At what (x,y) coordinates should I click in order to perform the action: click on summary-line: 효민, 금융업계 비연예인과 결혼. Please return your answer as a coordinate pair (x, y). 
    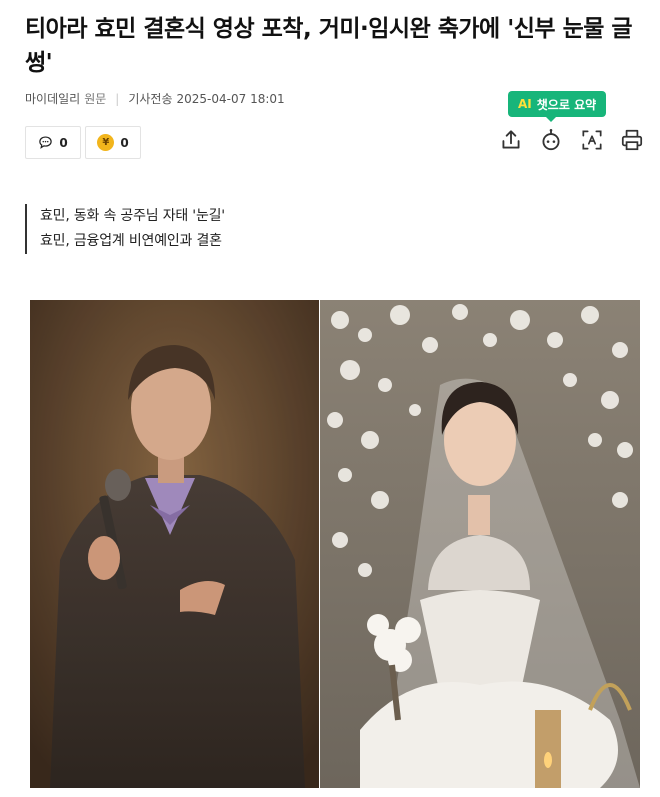
    Looking at the image, I should click on (131, 241).